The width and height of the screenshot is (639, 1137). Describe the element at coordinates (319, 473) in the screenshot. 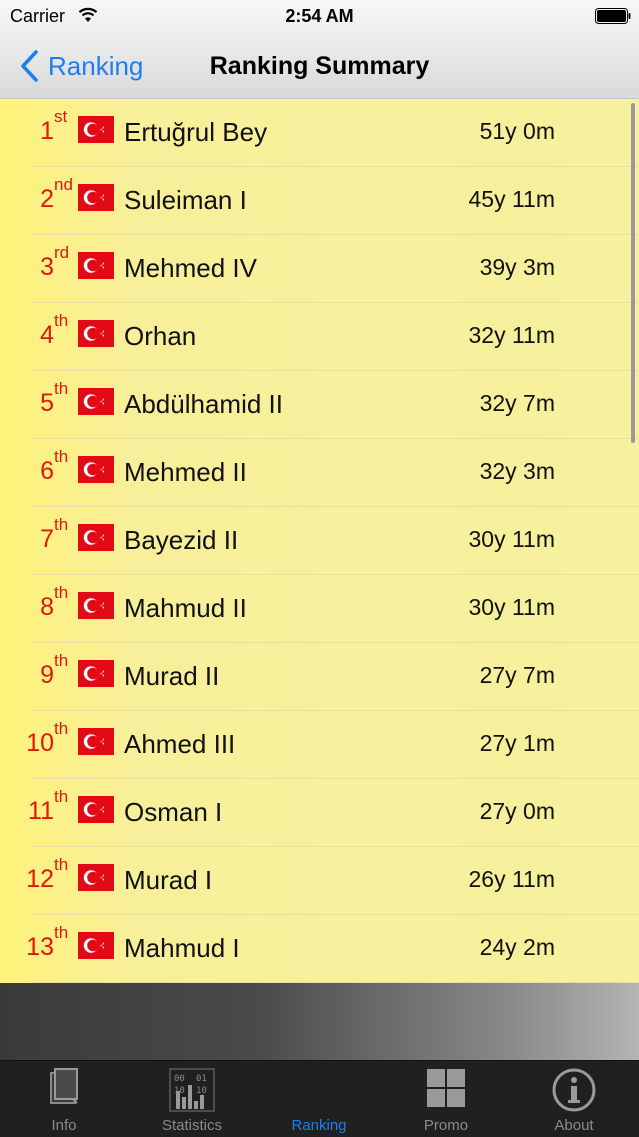

I see `ranking-row: 6th Mehmed II 32y 3m` at that location.